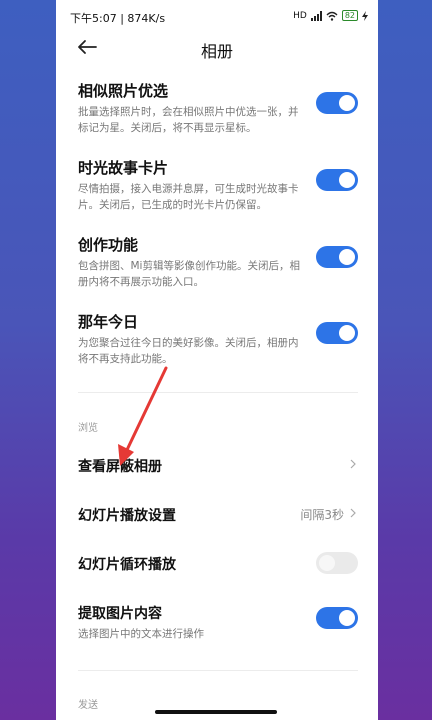 This screenshot has height=720, width=432. What do you see at coordinates (189, 274) in the screenshot?
I see `setting-desc: 包含拼图、Mi剪辑等影像创作功能。关闭后，相册内将不再展示功能入口。` at bounding box center [189, 274].